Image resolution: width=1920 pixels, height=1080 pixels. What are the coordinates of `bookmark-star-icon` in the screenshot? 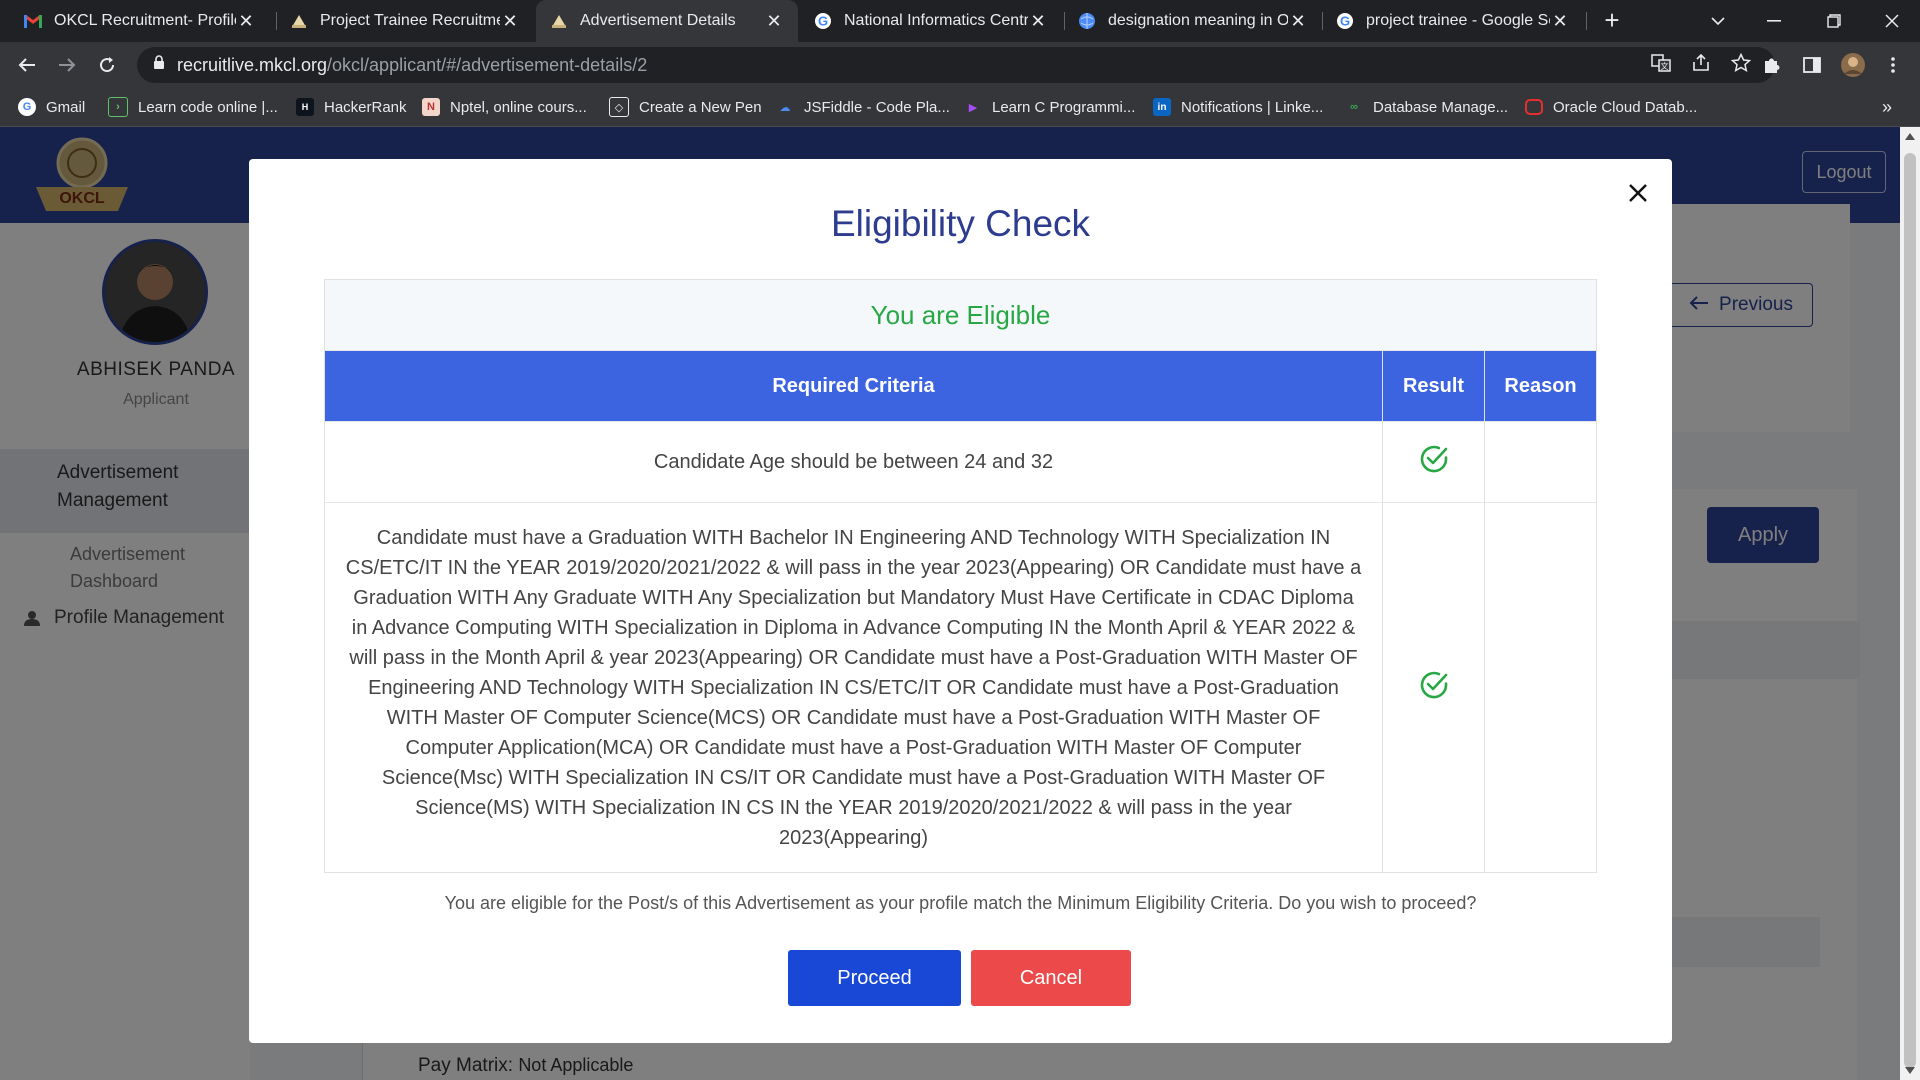 It's located at (1741, 65).